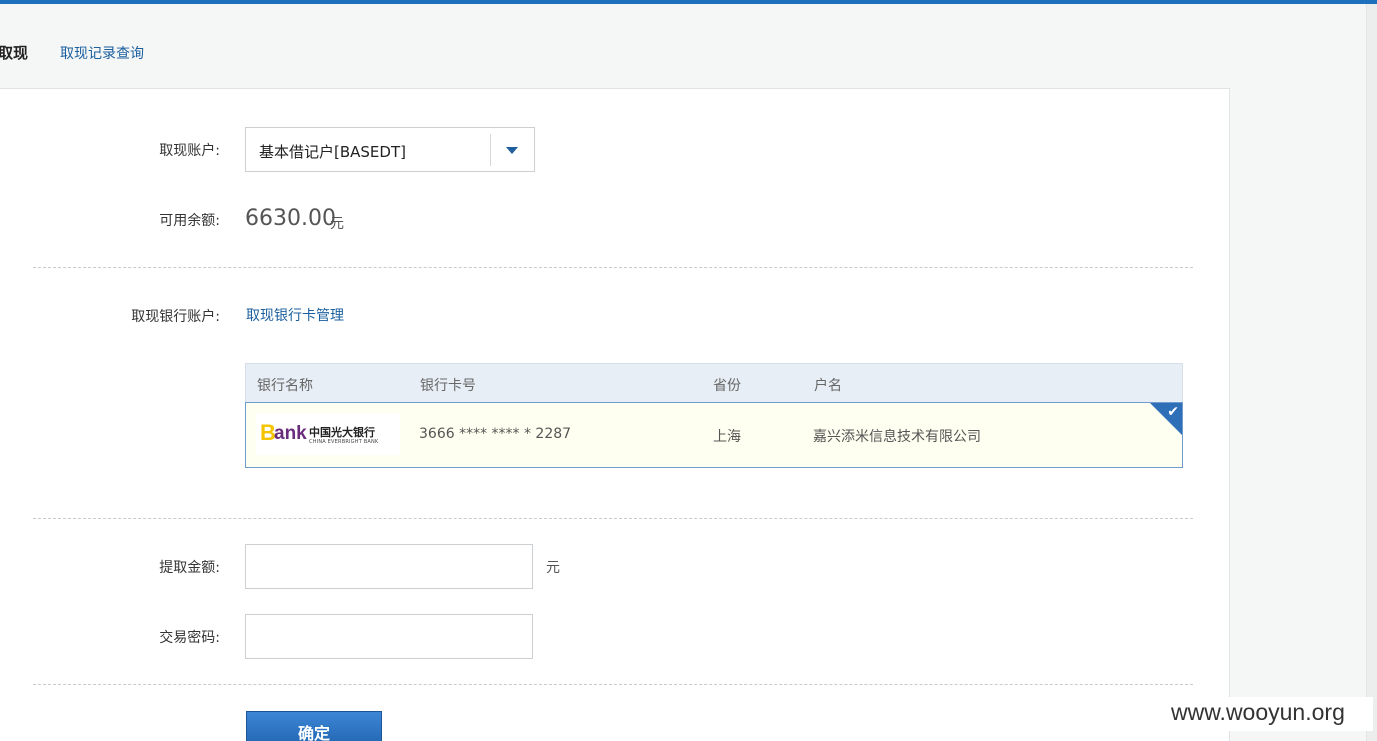 This screenshot has height=741, width=1377. Describe the element at coordinates (295, 315) in the screenshot. I see `bank-card-manage-link: 取现银行卡管理` at that location.